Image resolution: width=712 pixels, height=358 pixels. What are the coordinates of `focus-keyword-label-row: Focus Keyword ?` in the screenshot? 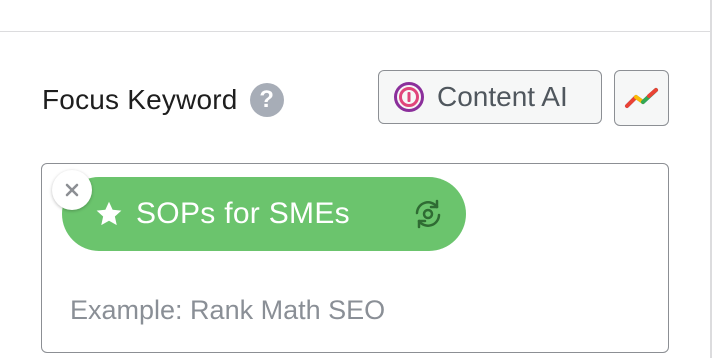 It's located at (163, 100).